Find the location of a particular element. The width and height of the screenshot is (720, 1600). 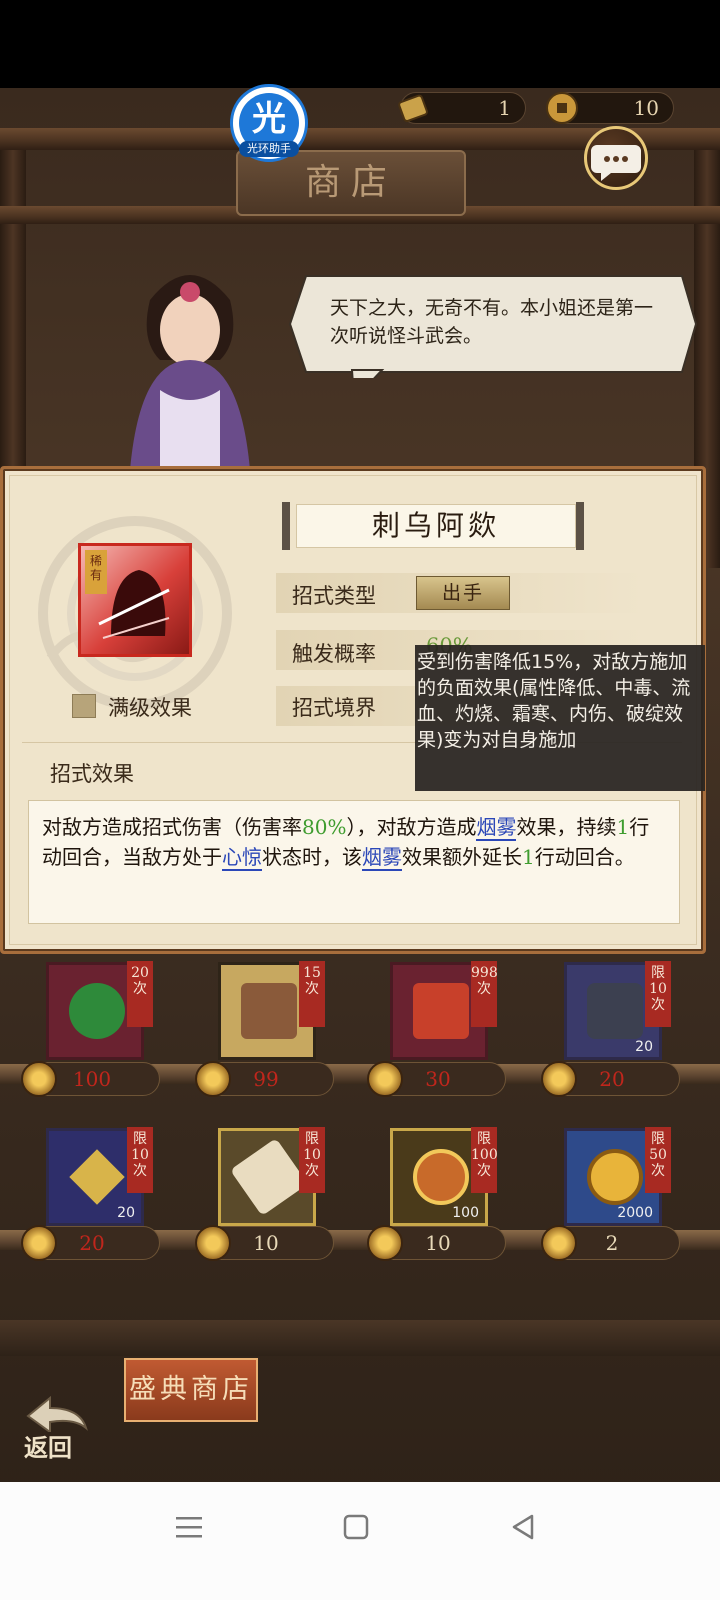

type-badge: 出手 is located at coordinates (463, 593).